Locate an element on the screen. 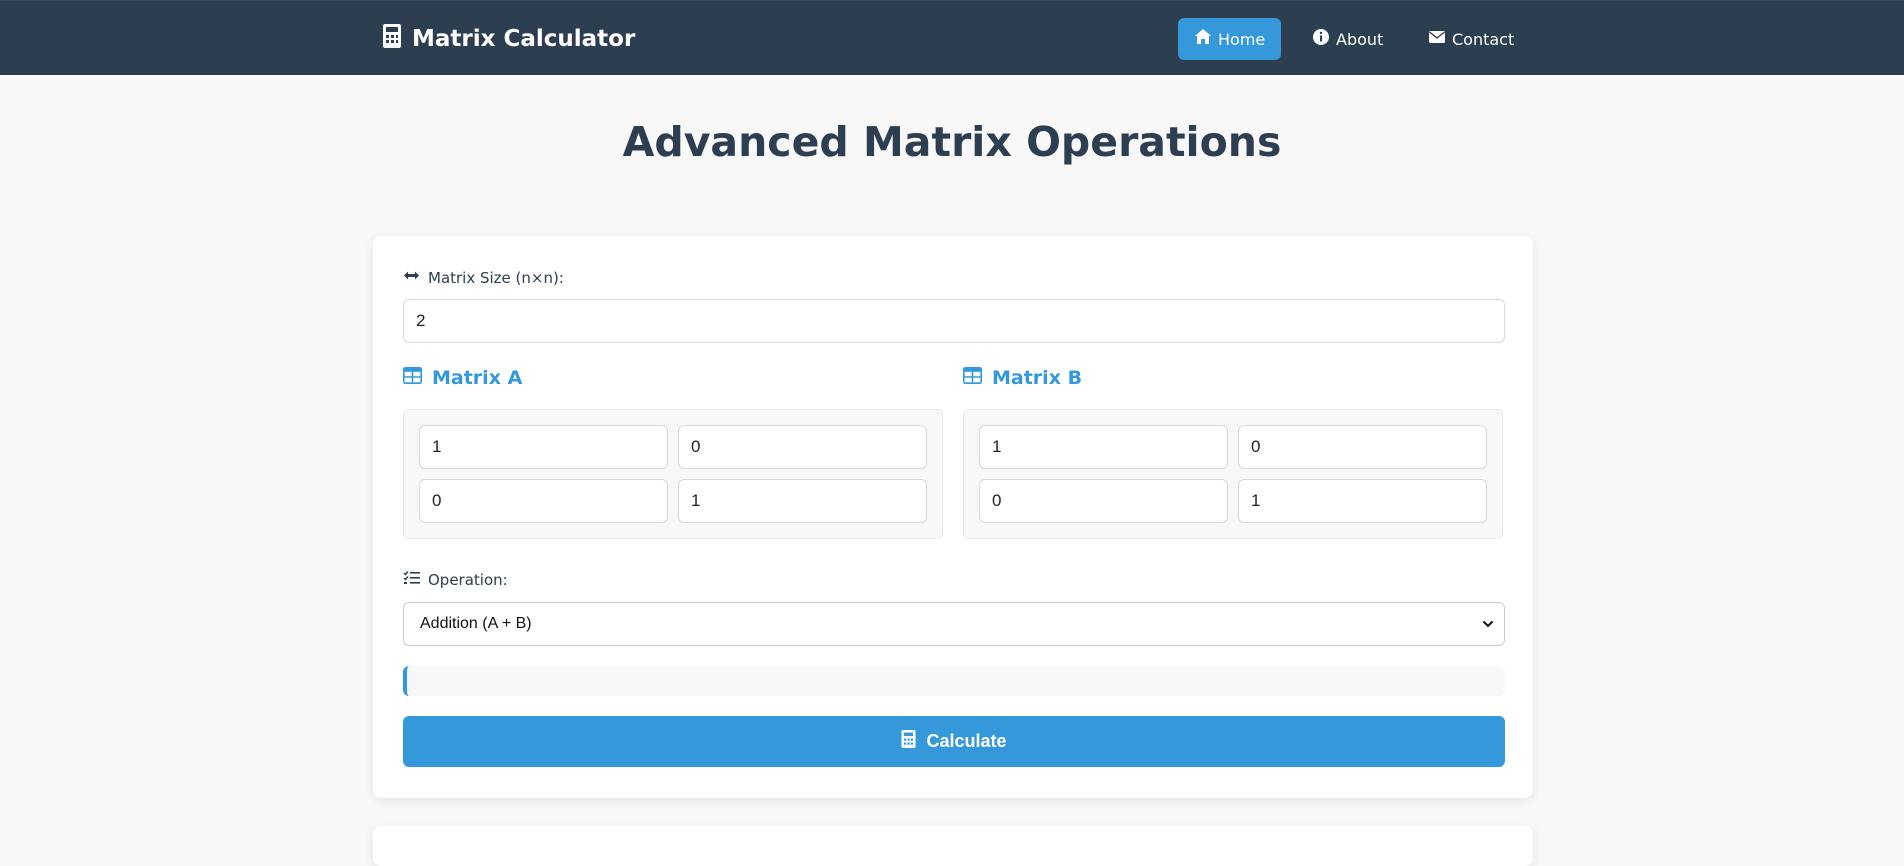 This screenshot has width=1904, height=866. info-icon is located at coordinates (1321, 39).